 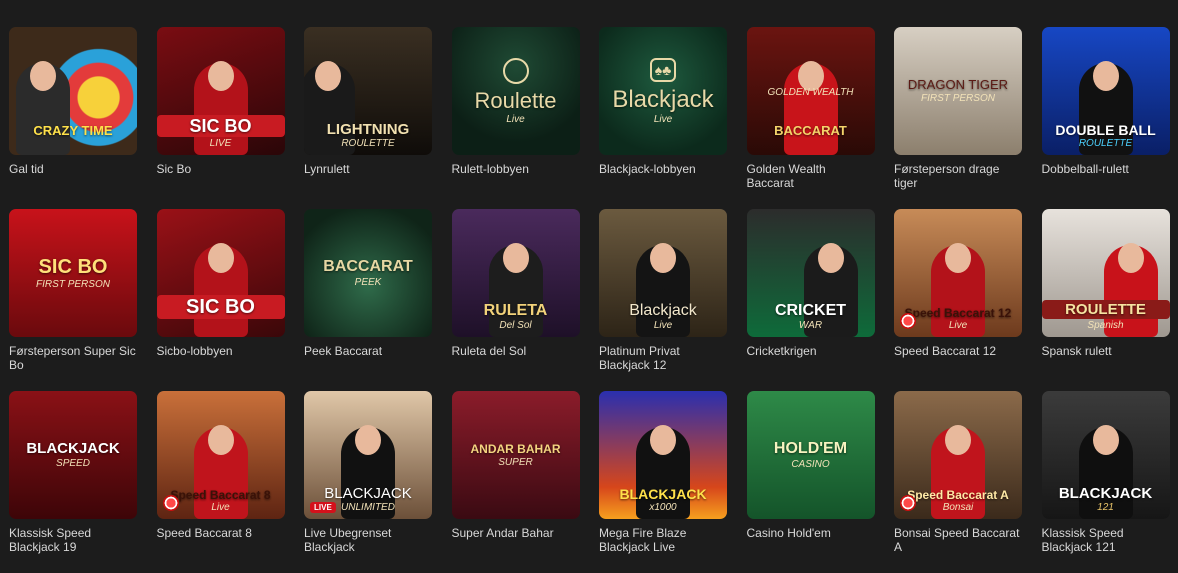 I want to click on game-title: Platinum Privat Blackjack 12, so click(x=663, y=358).